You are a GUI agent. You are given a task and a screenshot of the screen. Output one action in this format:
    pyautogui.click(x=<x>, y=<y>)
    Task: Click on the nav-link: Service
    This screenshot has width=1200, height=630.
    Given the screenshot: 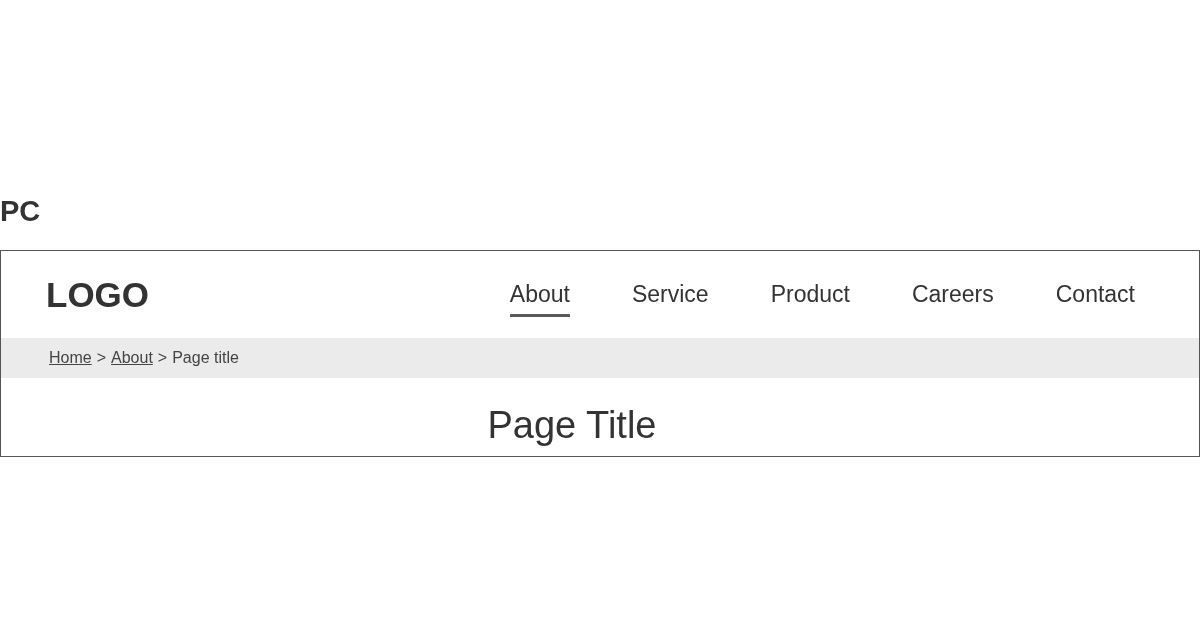 What is the action you would take?
    pyautogui.click(x=670, y=294)
    